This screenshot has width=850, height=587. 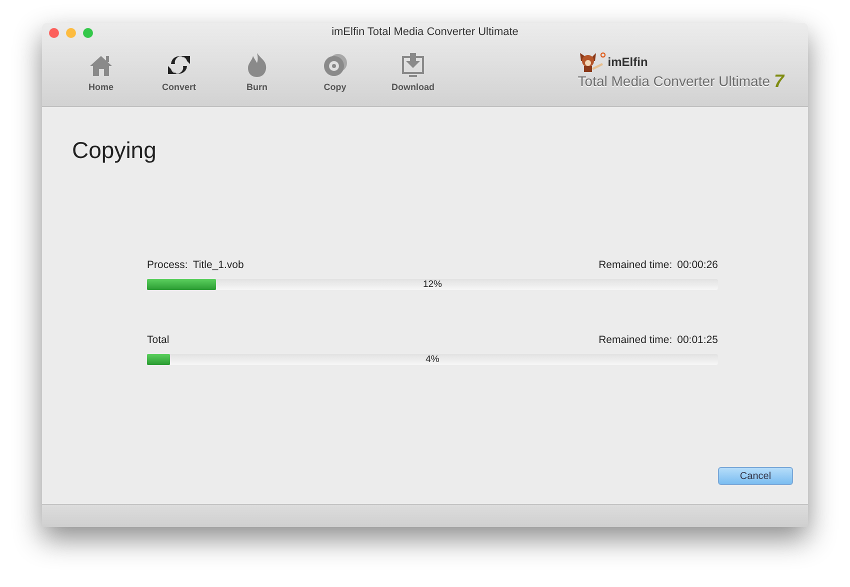 What do you see at coordinates (167, 265) in the screenshot?
I see `progress-label: Process:` at bounding box center [167, 265].